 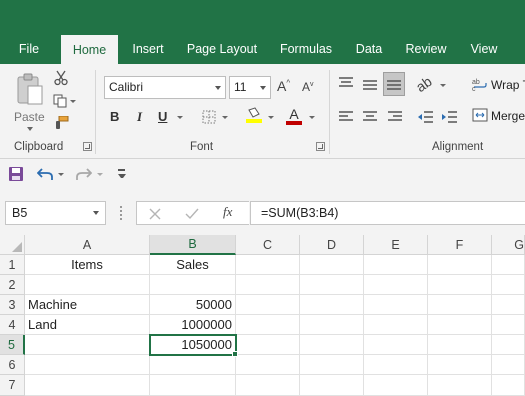 I want to click on insert-function-icon: fx, so click(x=227, y=212).